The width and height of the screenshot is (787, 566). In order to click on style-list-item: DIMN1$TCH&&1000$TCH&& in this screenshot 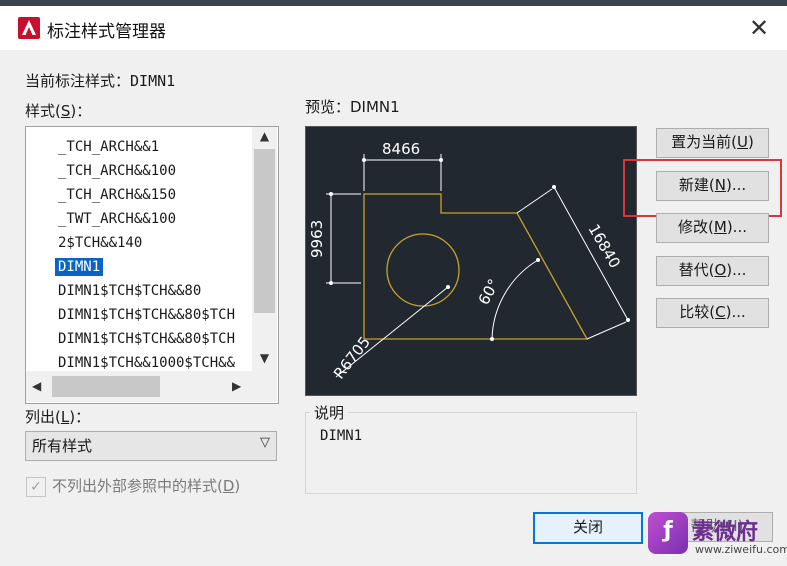, I will do `click(146, 361)`.